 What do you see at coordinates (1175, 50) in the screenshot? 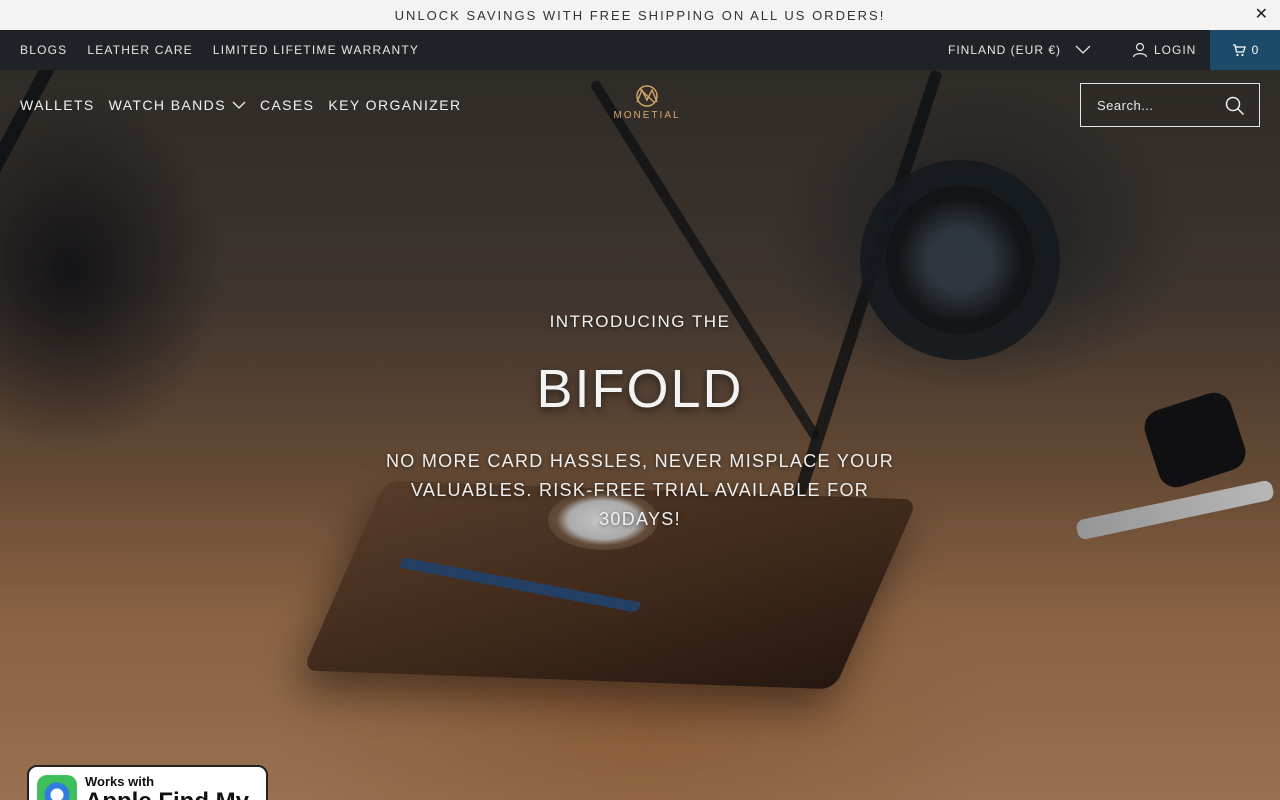
I see `login-label: LOGIN` at bounding box center [1175, 50].